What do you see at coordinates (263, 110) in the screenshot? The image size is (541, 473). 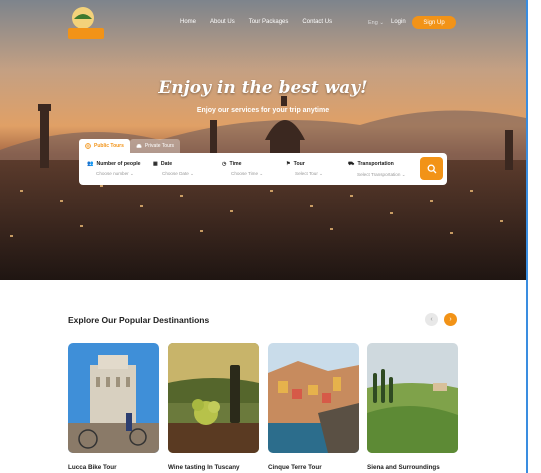 I see `hero-subline: Enjoy our services for your trip anytime` at bounding box center [263, 110].